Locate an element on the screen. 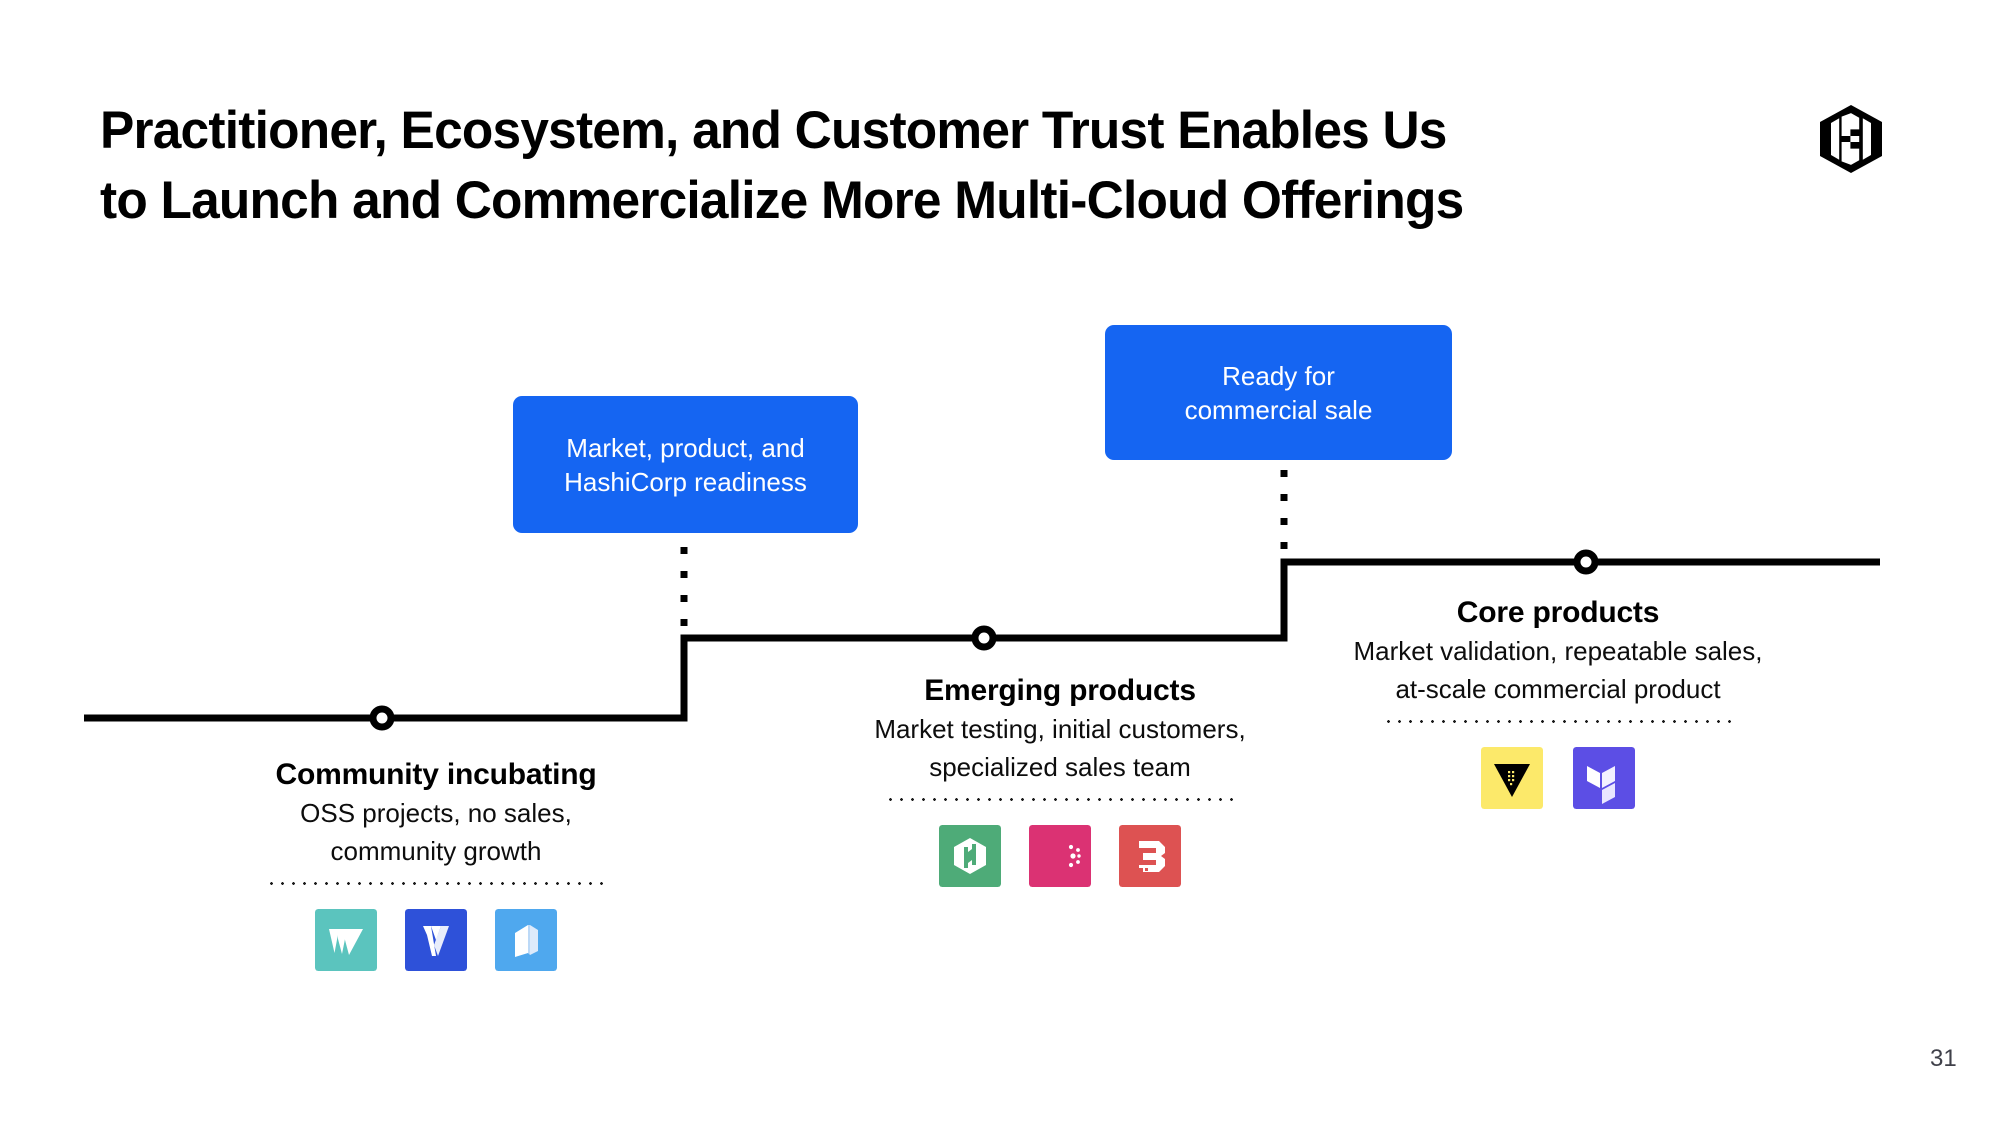  stage-core-product-icons is located at coordinates (1558, 778).